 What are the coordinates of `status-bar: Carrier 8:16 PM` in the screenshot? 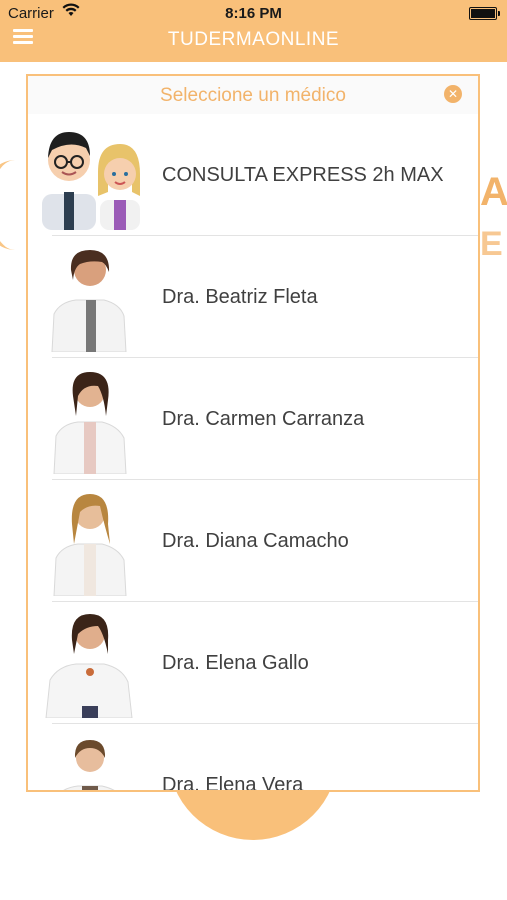 It's located at (253, 13).